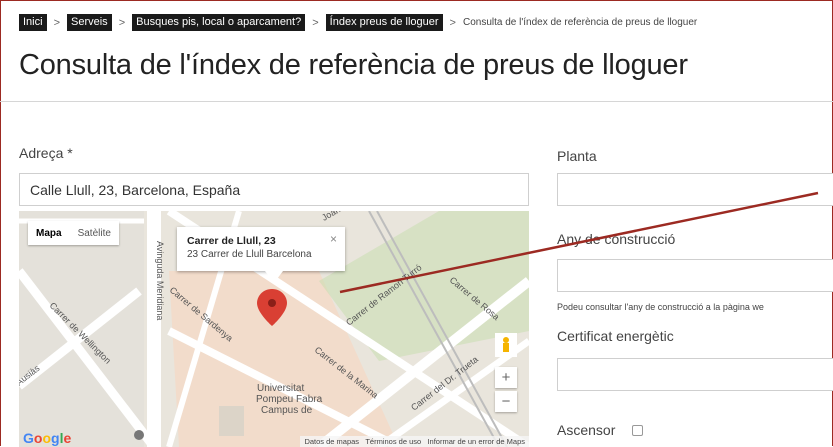  Describe the element at coordinates (506, 377) in the screenshot. I see `zoom-in-button: +` at that location.